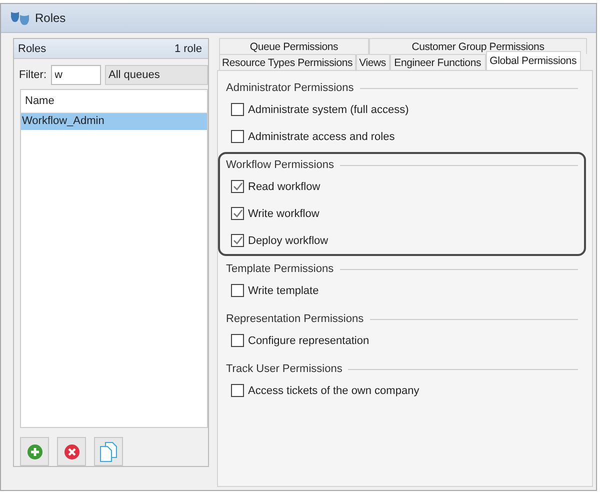  I want to click on queue-dropdown: All queues, so click(156, 75).